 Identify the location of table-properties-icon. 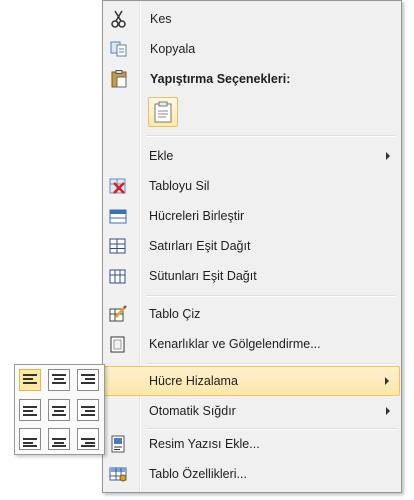
(118, 474).